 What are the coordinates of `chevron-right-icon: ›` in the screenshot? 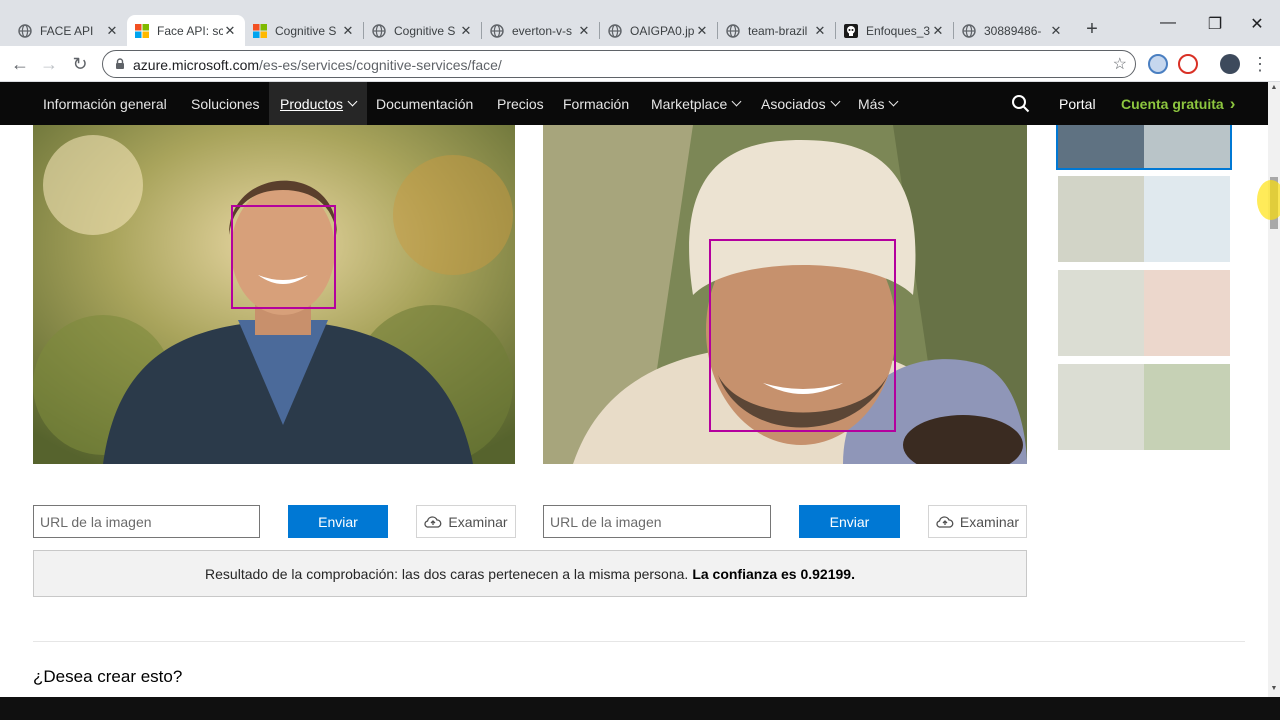 It's located at (1232, 103).